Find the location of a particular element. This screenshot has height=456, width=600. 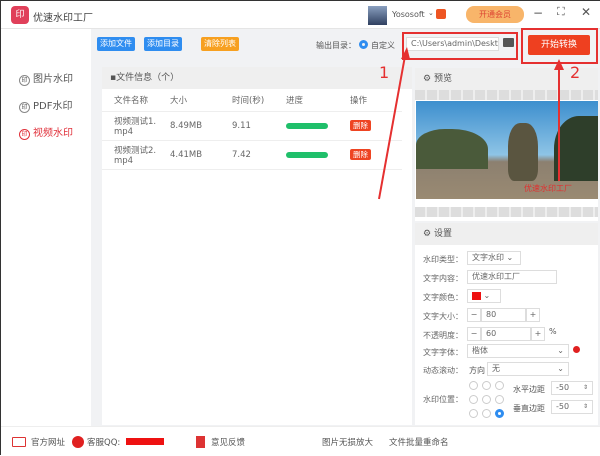

qq-label: 客服QQ: is located at coordinates (104, 443).